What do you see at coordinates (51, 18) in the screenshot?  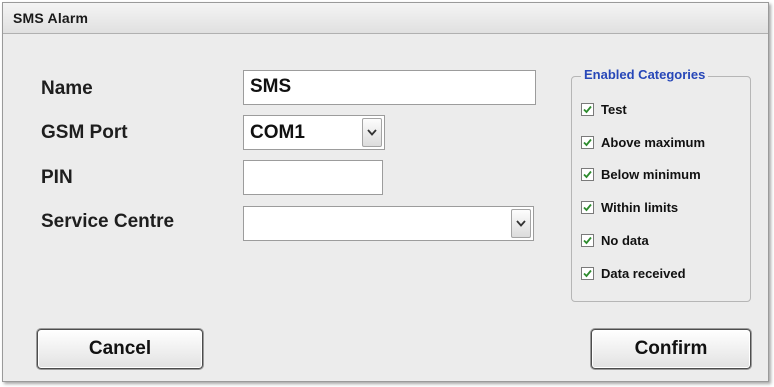 I see `window-title: SMS Alarm` at bounding box center [51, 18].